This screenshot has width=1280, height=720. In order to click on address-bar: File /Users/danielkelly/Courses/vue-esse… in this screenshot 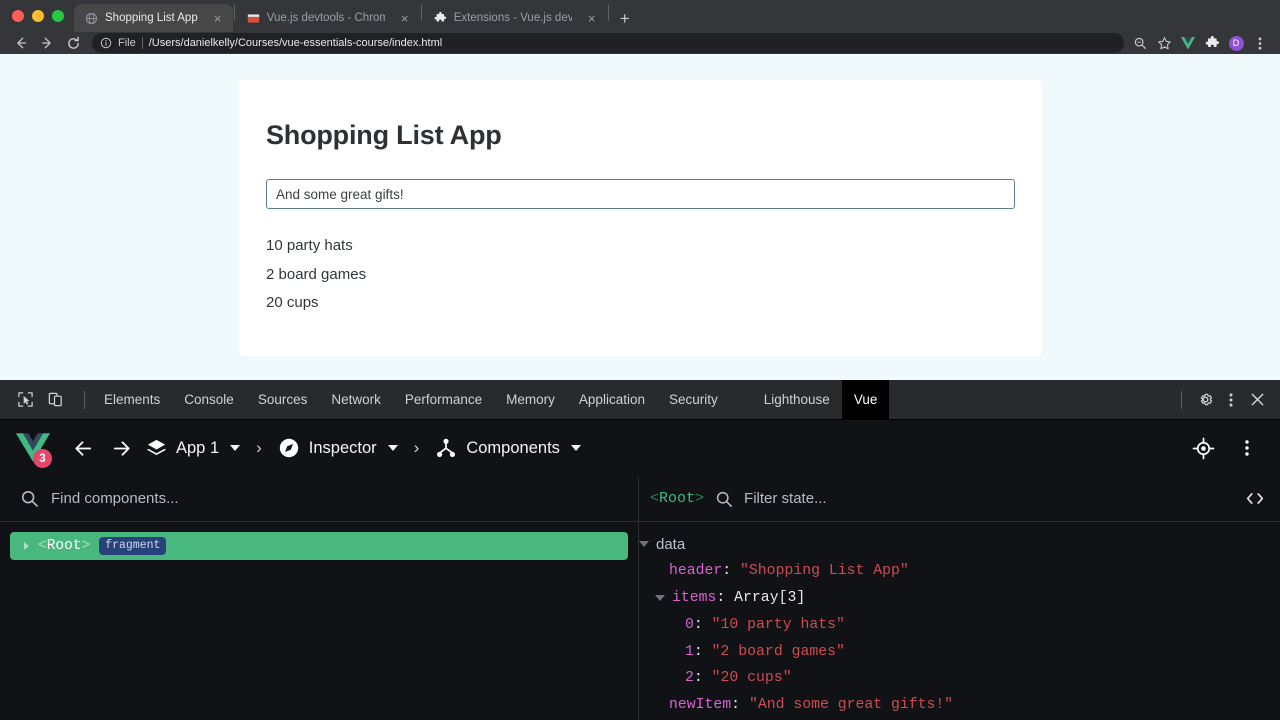, I will do `click(608, 43)`.